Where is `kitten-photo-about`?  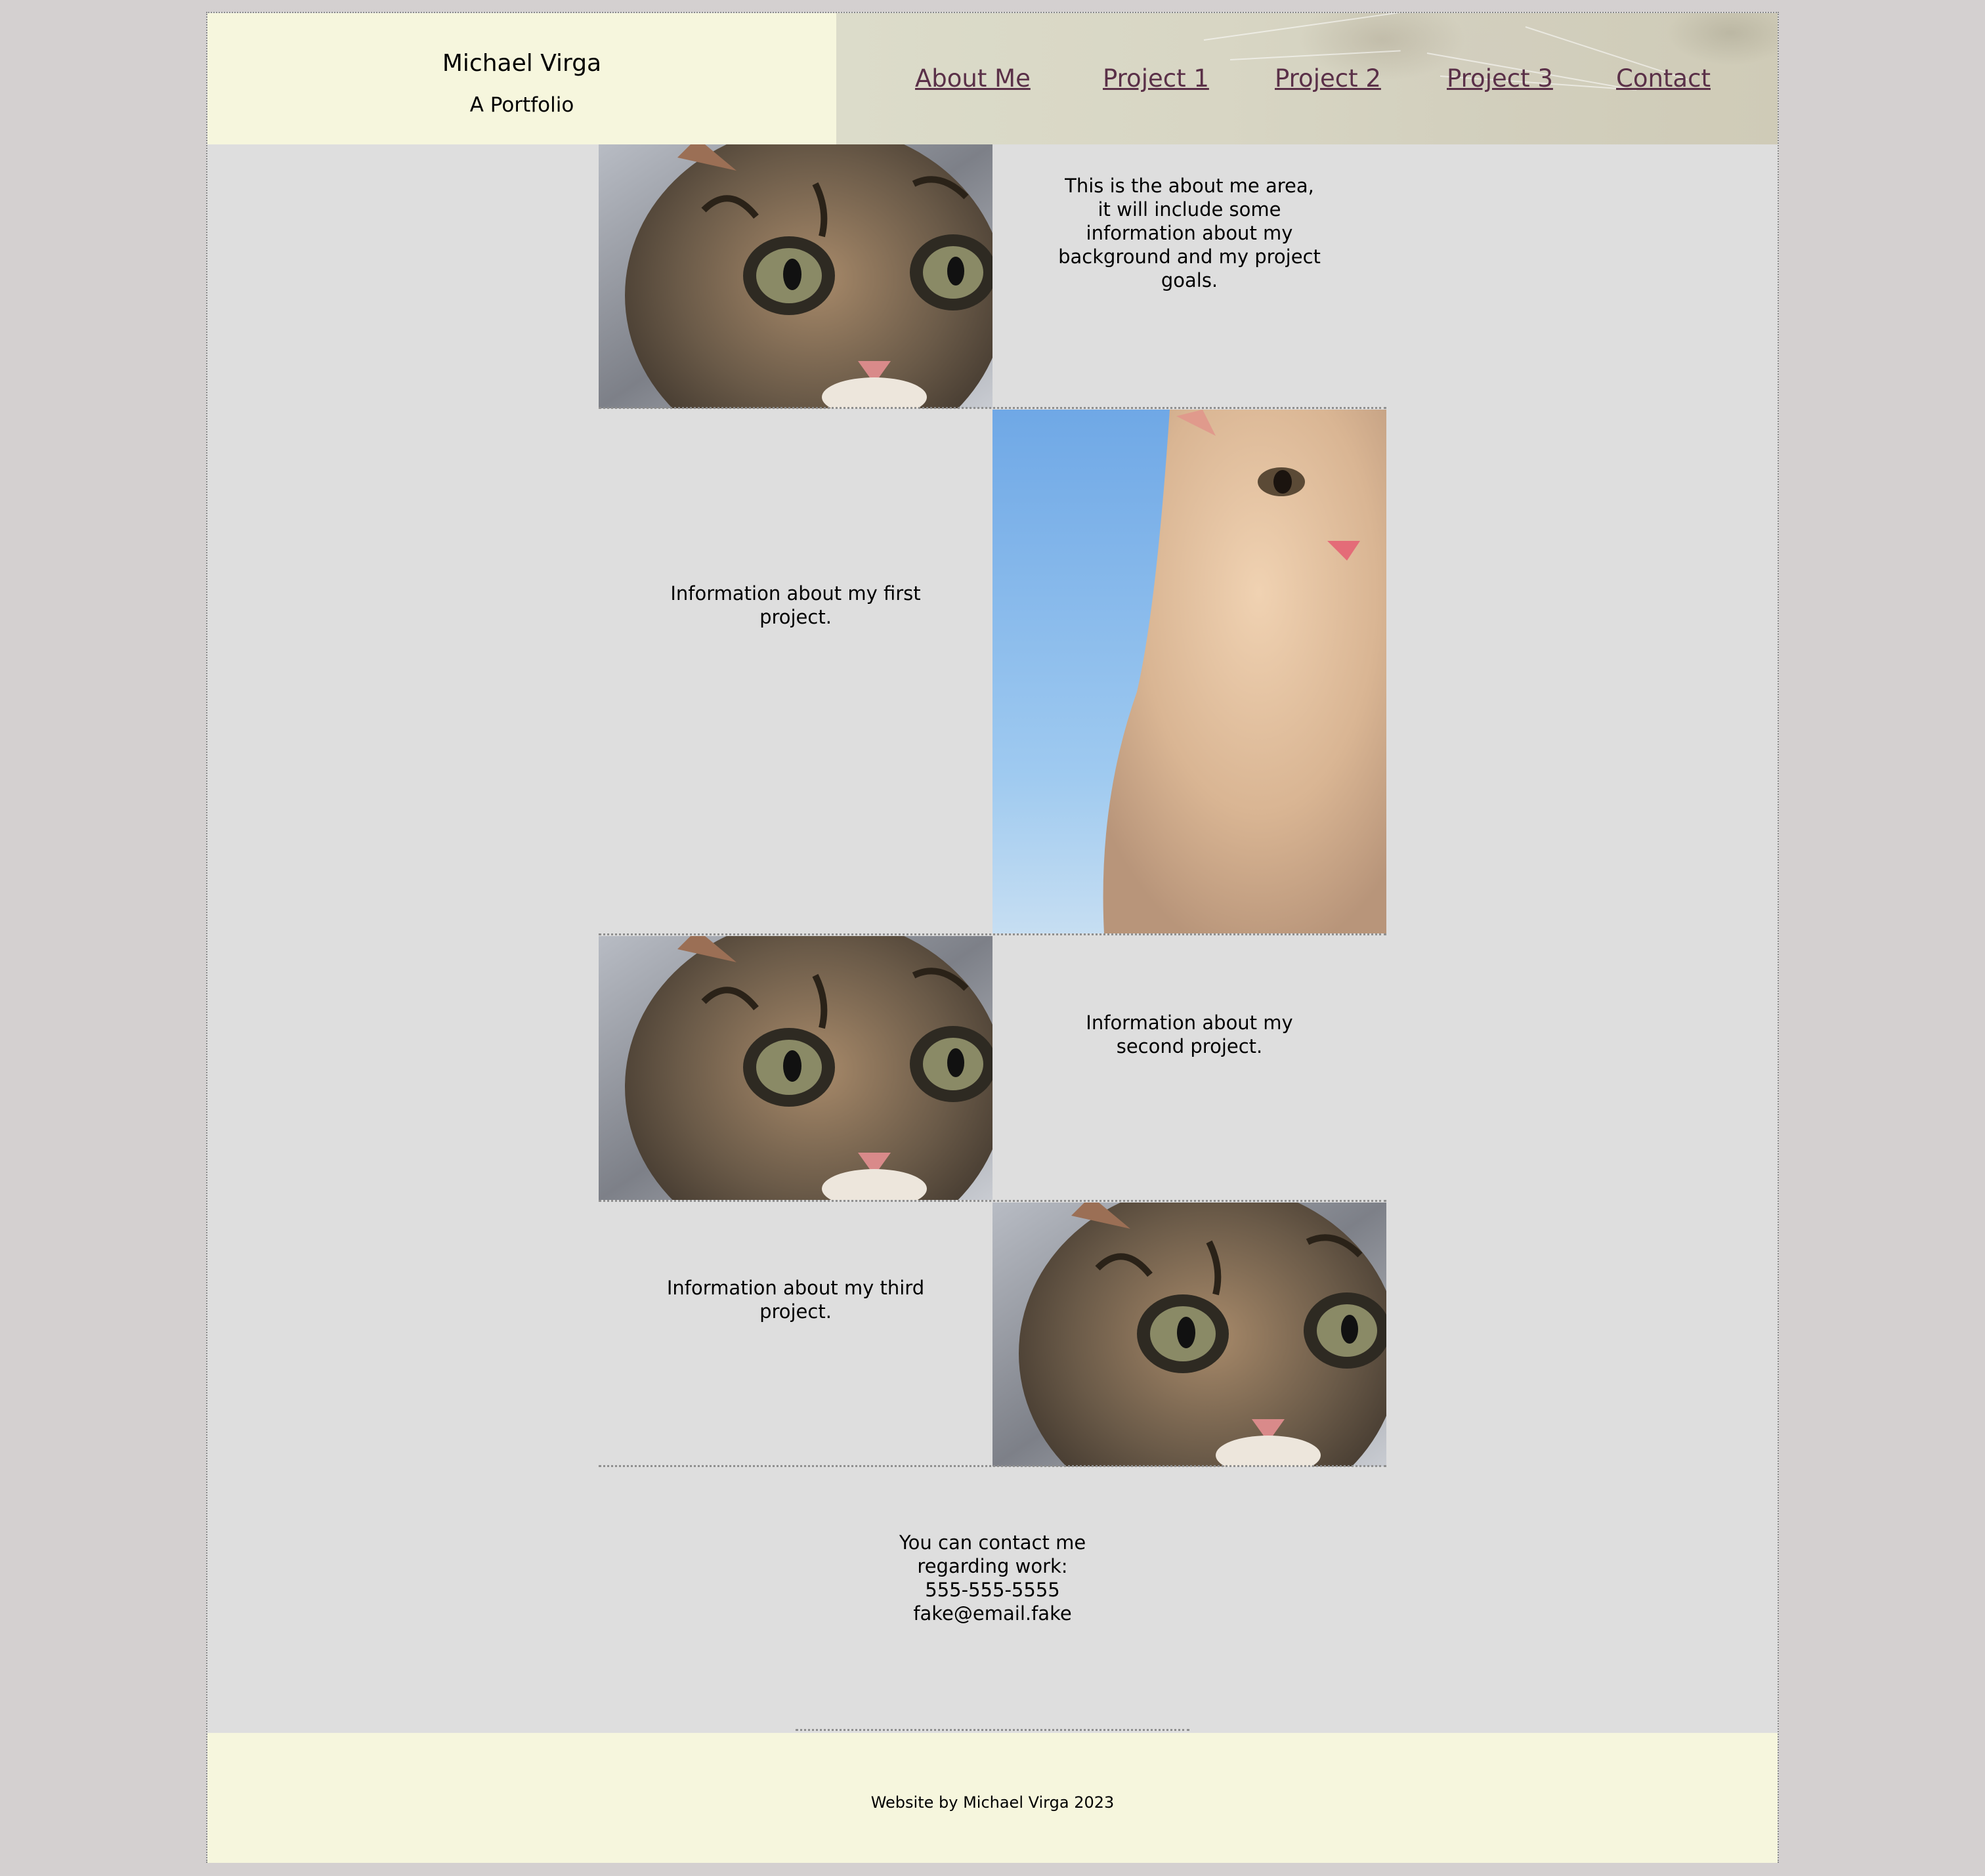 kitten-photo-about is located at coordinates (795, 276).